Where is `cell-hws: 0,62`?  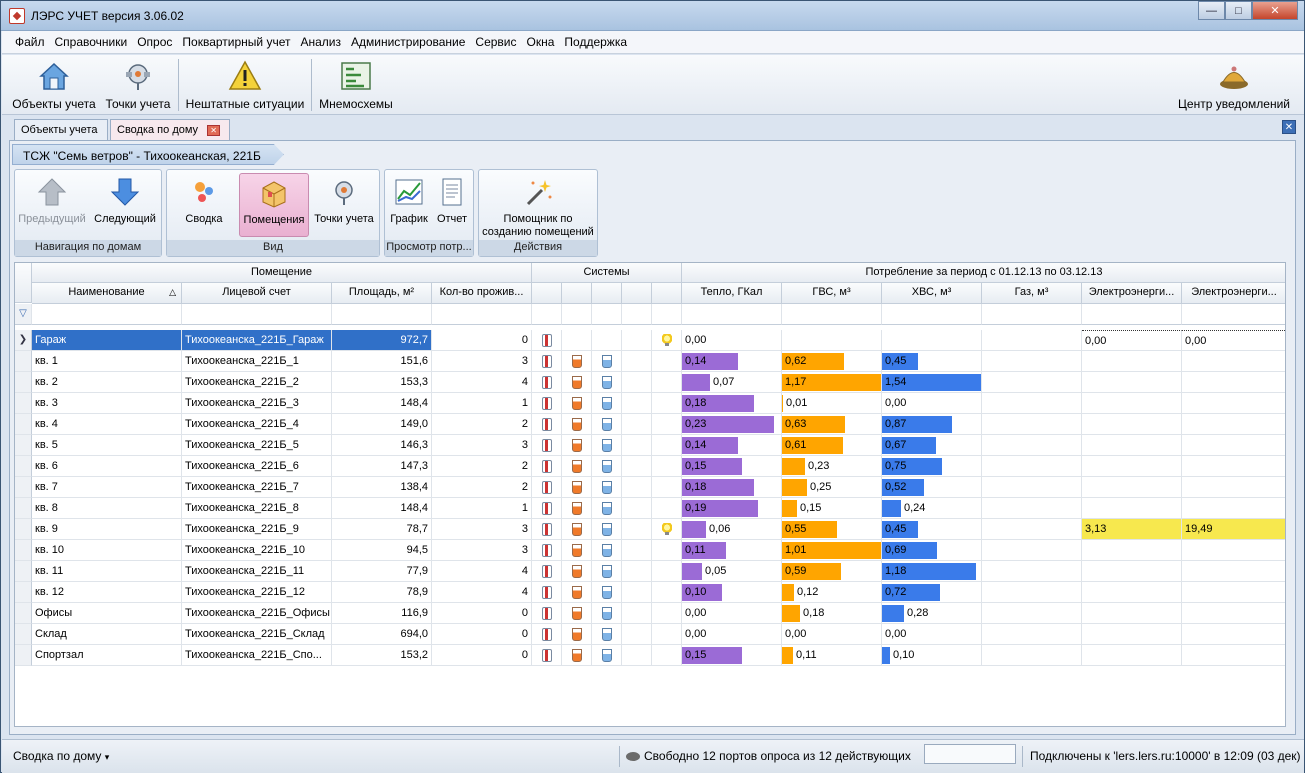
cell-hws: 0,62 is located at coordinates (832, 361).